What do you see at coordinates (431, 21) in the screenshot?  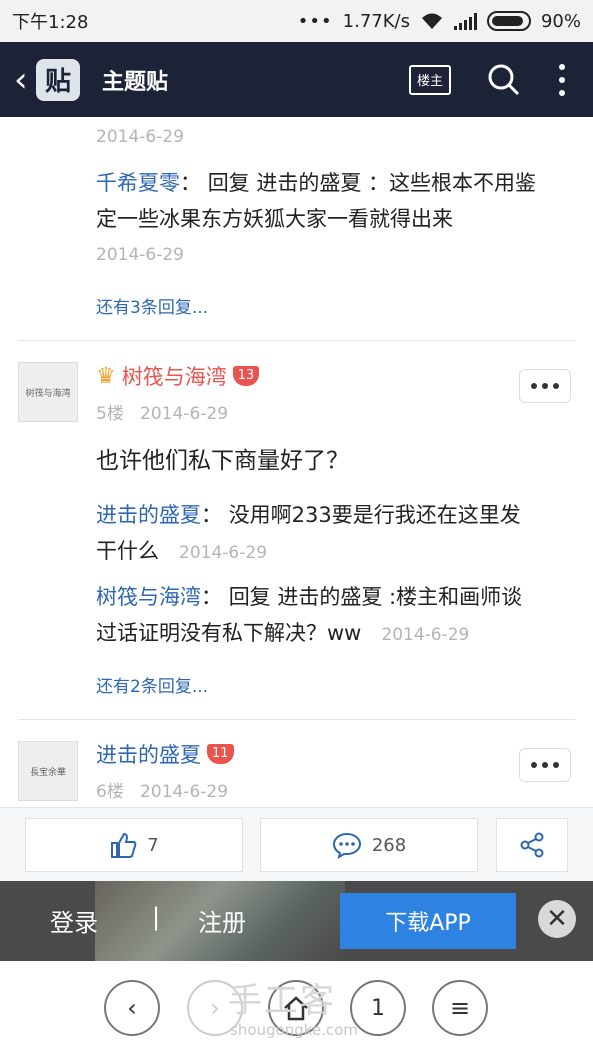 I see `wifi-icon` at bounding box center [431, 21].